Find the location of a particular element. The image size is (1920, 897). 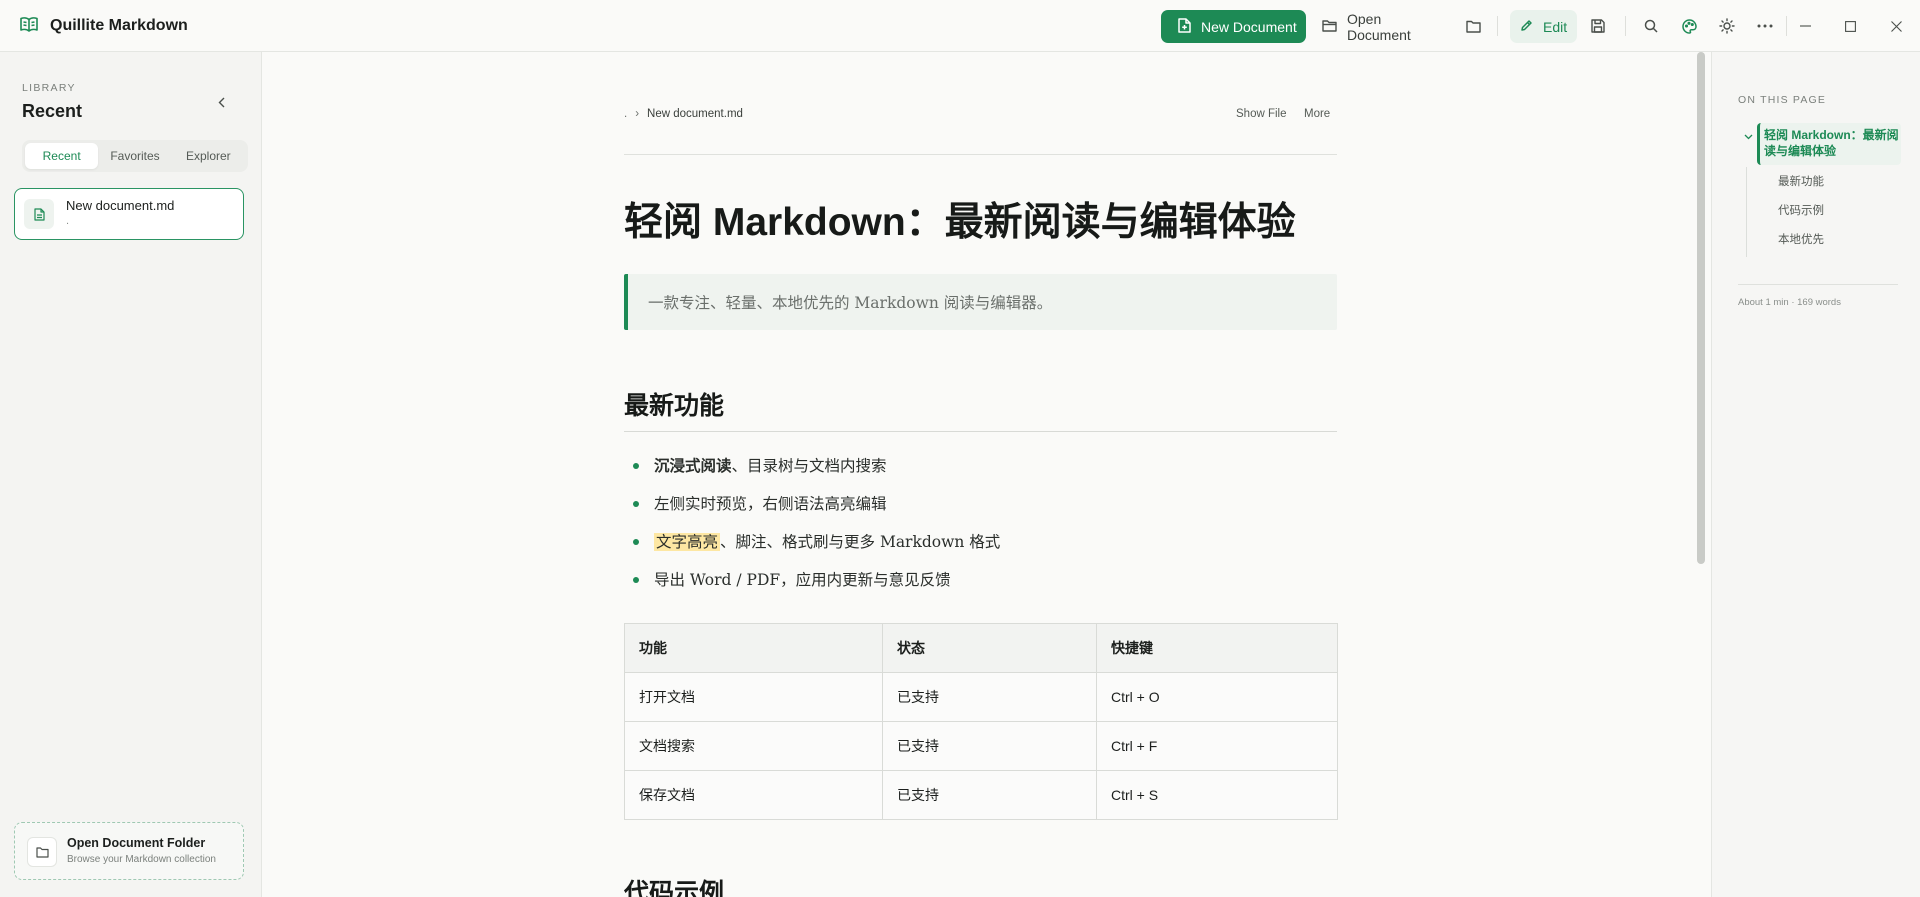

file-plus-icon is located at coordinates (1184, 26).